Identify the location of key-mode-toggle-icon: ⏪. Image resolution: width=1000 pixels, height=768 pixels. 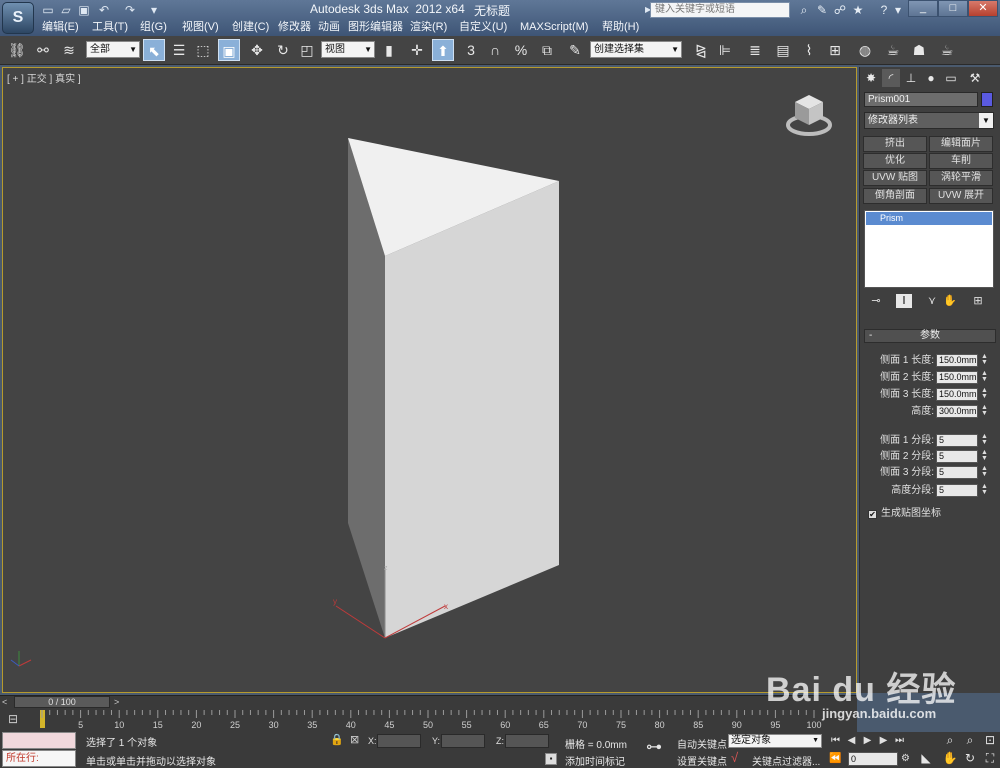
(835, 759).